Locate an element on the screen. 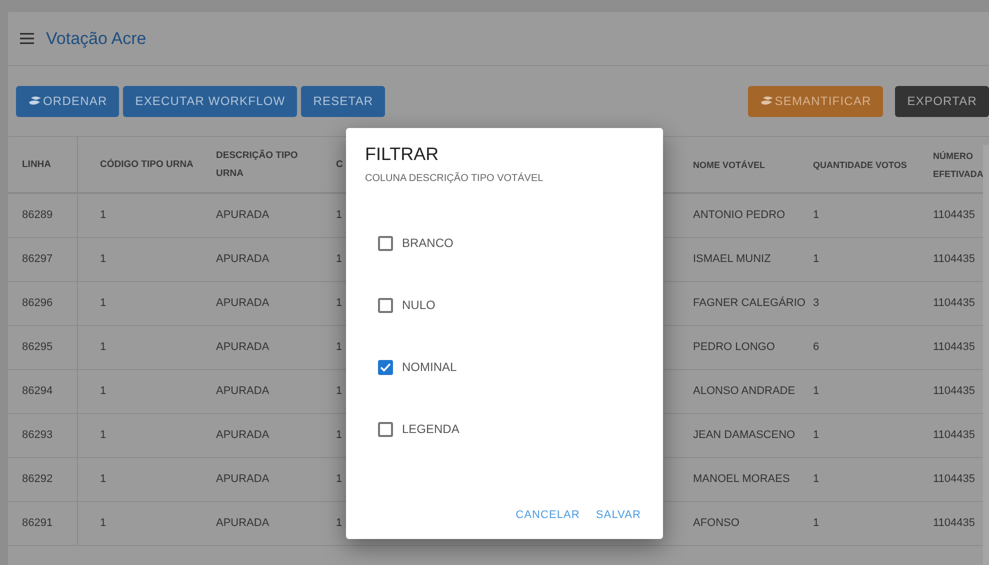 The height and width of the screenshot is (565, 989). table-cell-text: FAGNER CALEGÁRIO is located at coordinates (749, 304).